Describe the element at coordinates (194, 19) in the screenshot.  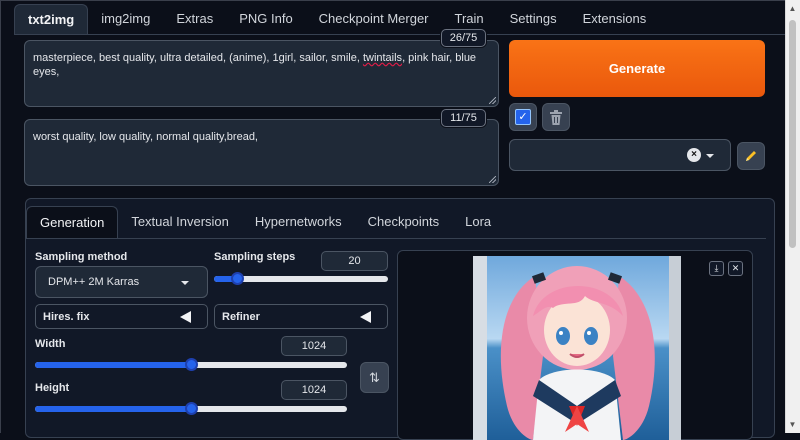
I see `tab-extras: Extras` at that location.